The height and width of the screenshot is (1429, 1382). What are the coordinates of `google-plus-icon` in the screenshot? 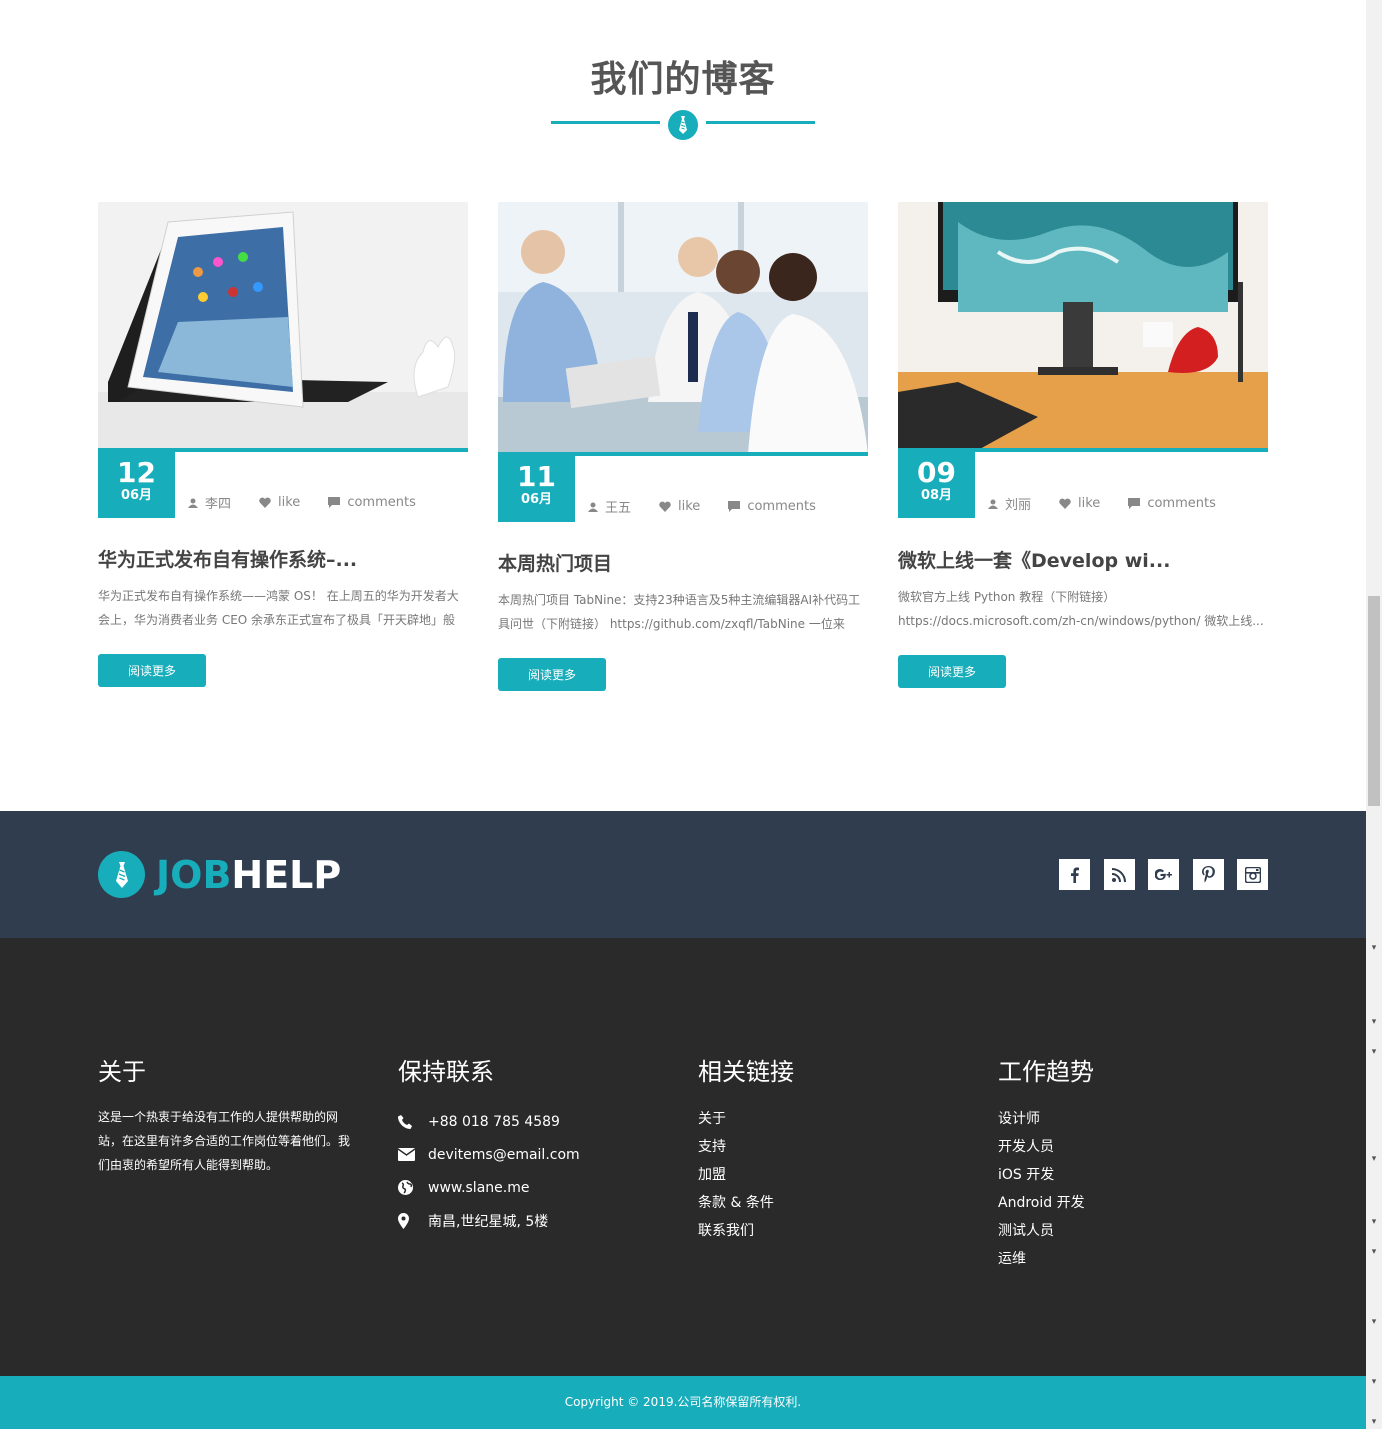 It's located at (1163, 874).